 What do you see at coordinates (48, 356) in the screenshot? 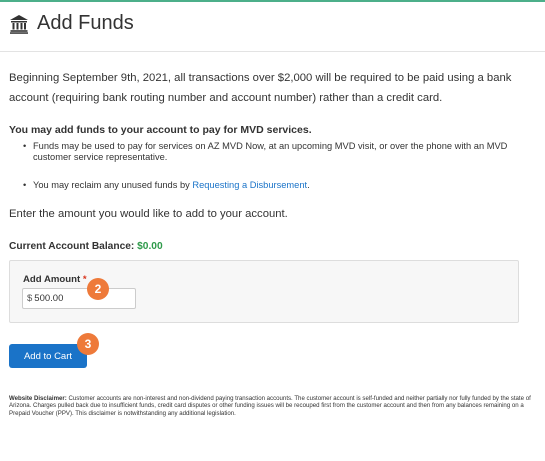
I see `add-to-cart-button: Add to Cart` at bounding box center [48, 356].